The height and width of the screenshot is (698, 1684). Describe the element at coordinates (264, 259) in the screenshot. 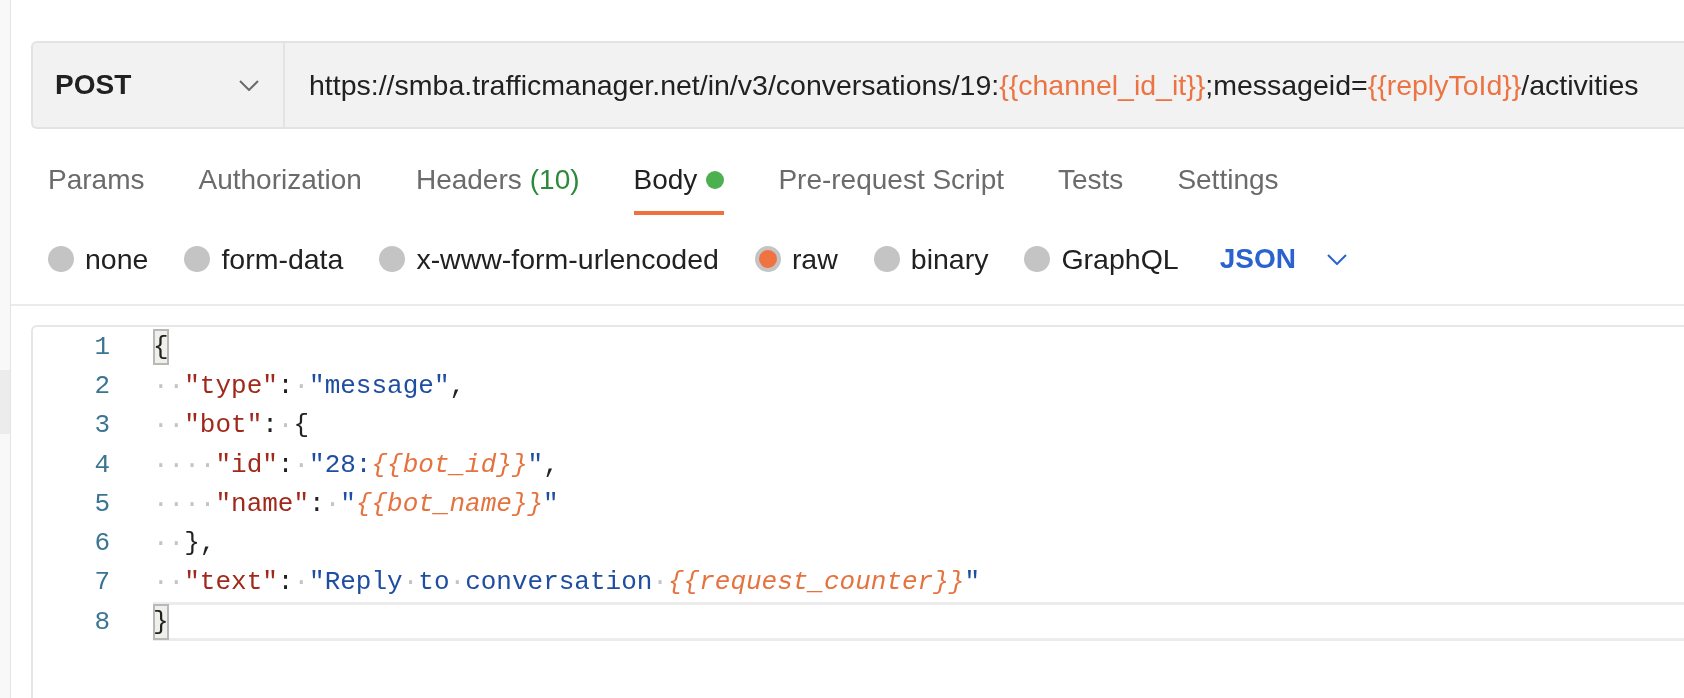

I see `radio-option: form-data` at that location.